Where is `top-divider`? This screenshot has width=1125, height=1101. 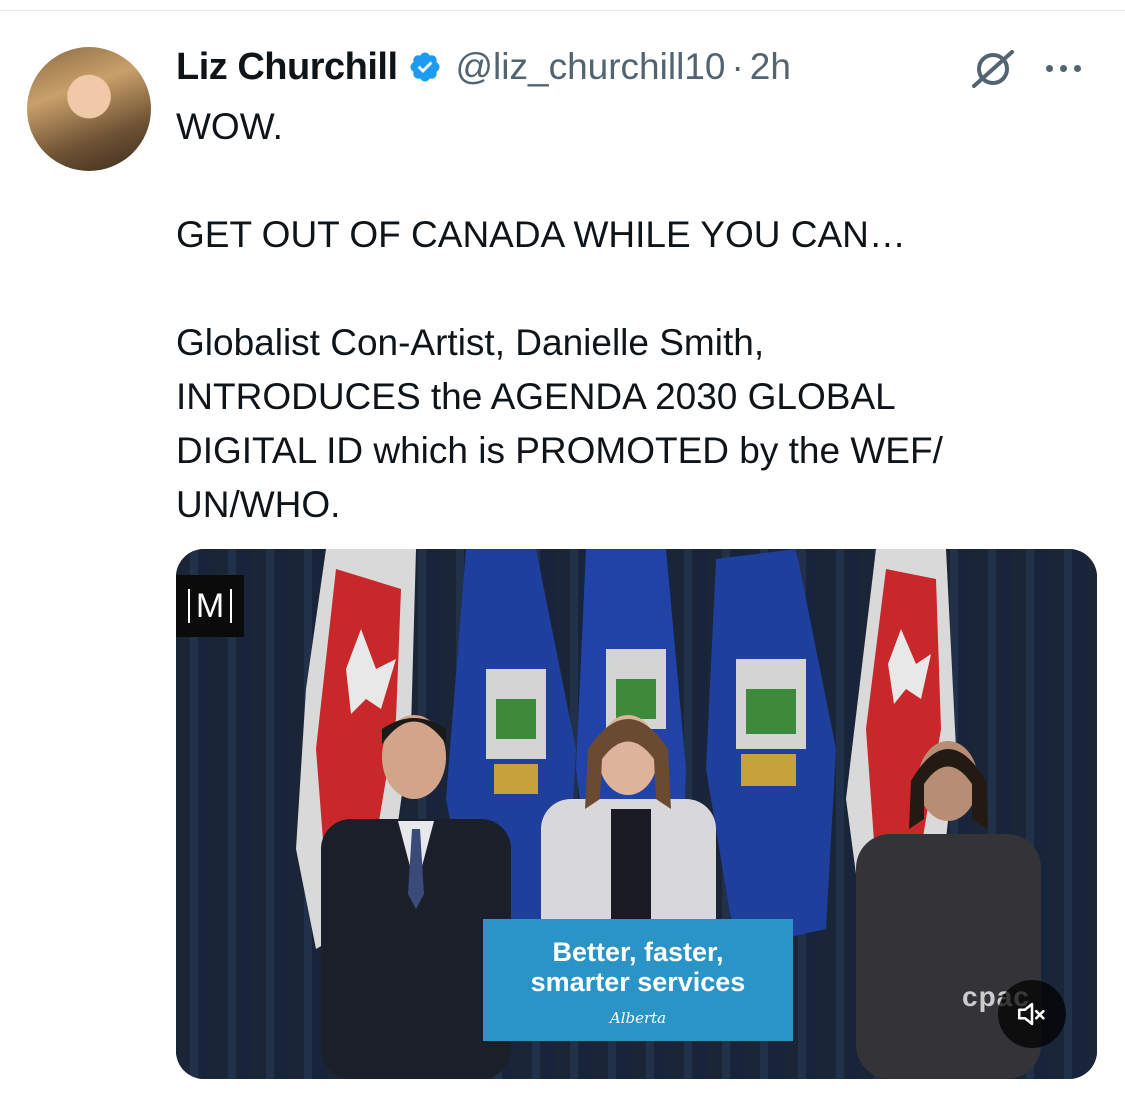 top-divider is located at coordinates (562, 10).